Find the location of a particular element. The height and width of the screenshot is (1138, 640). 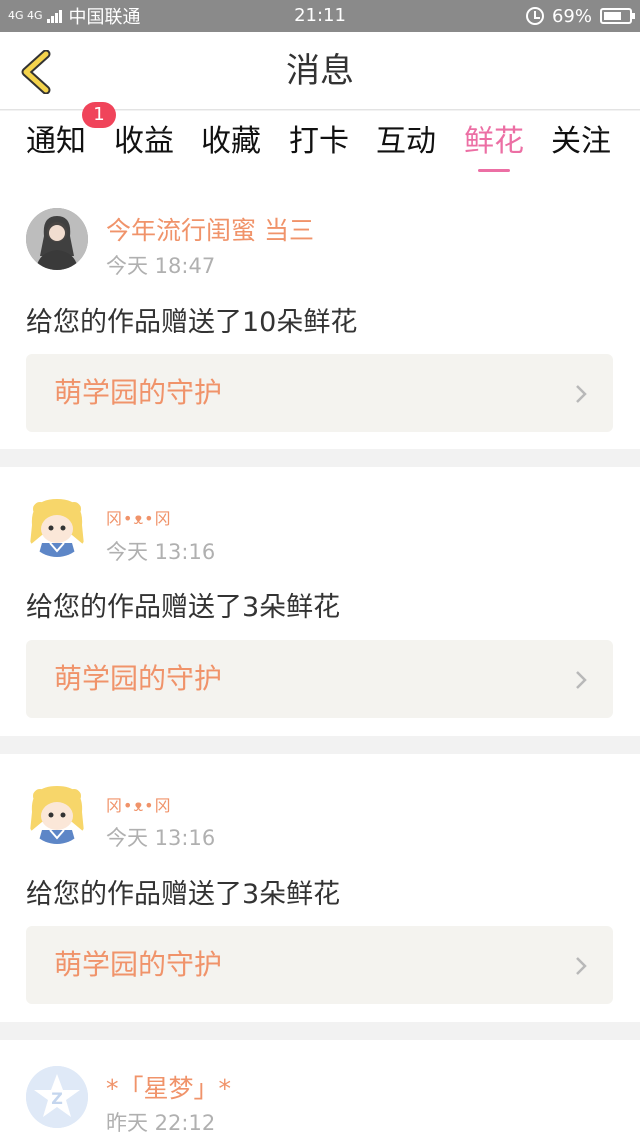

battery-icon is located at coordinates (617, 16).